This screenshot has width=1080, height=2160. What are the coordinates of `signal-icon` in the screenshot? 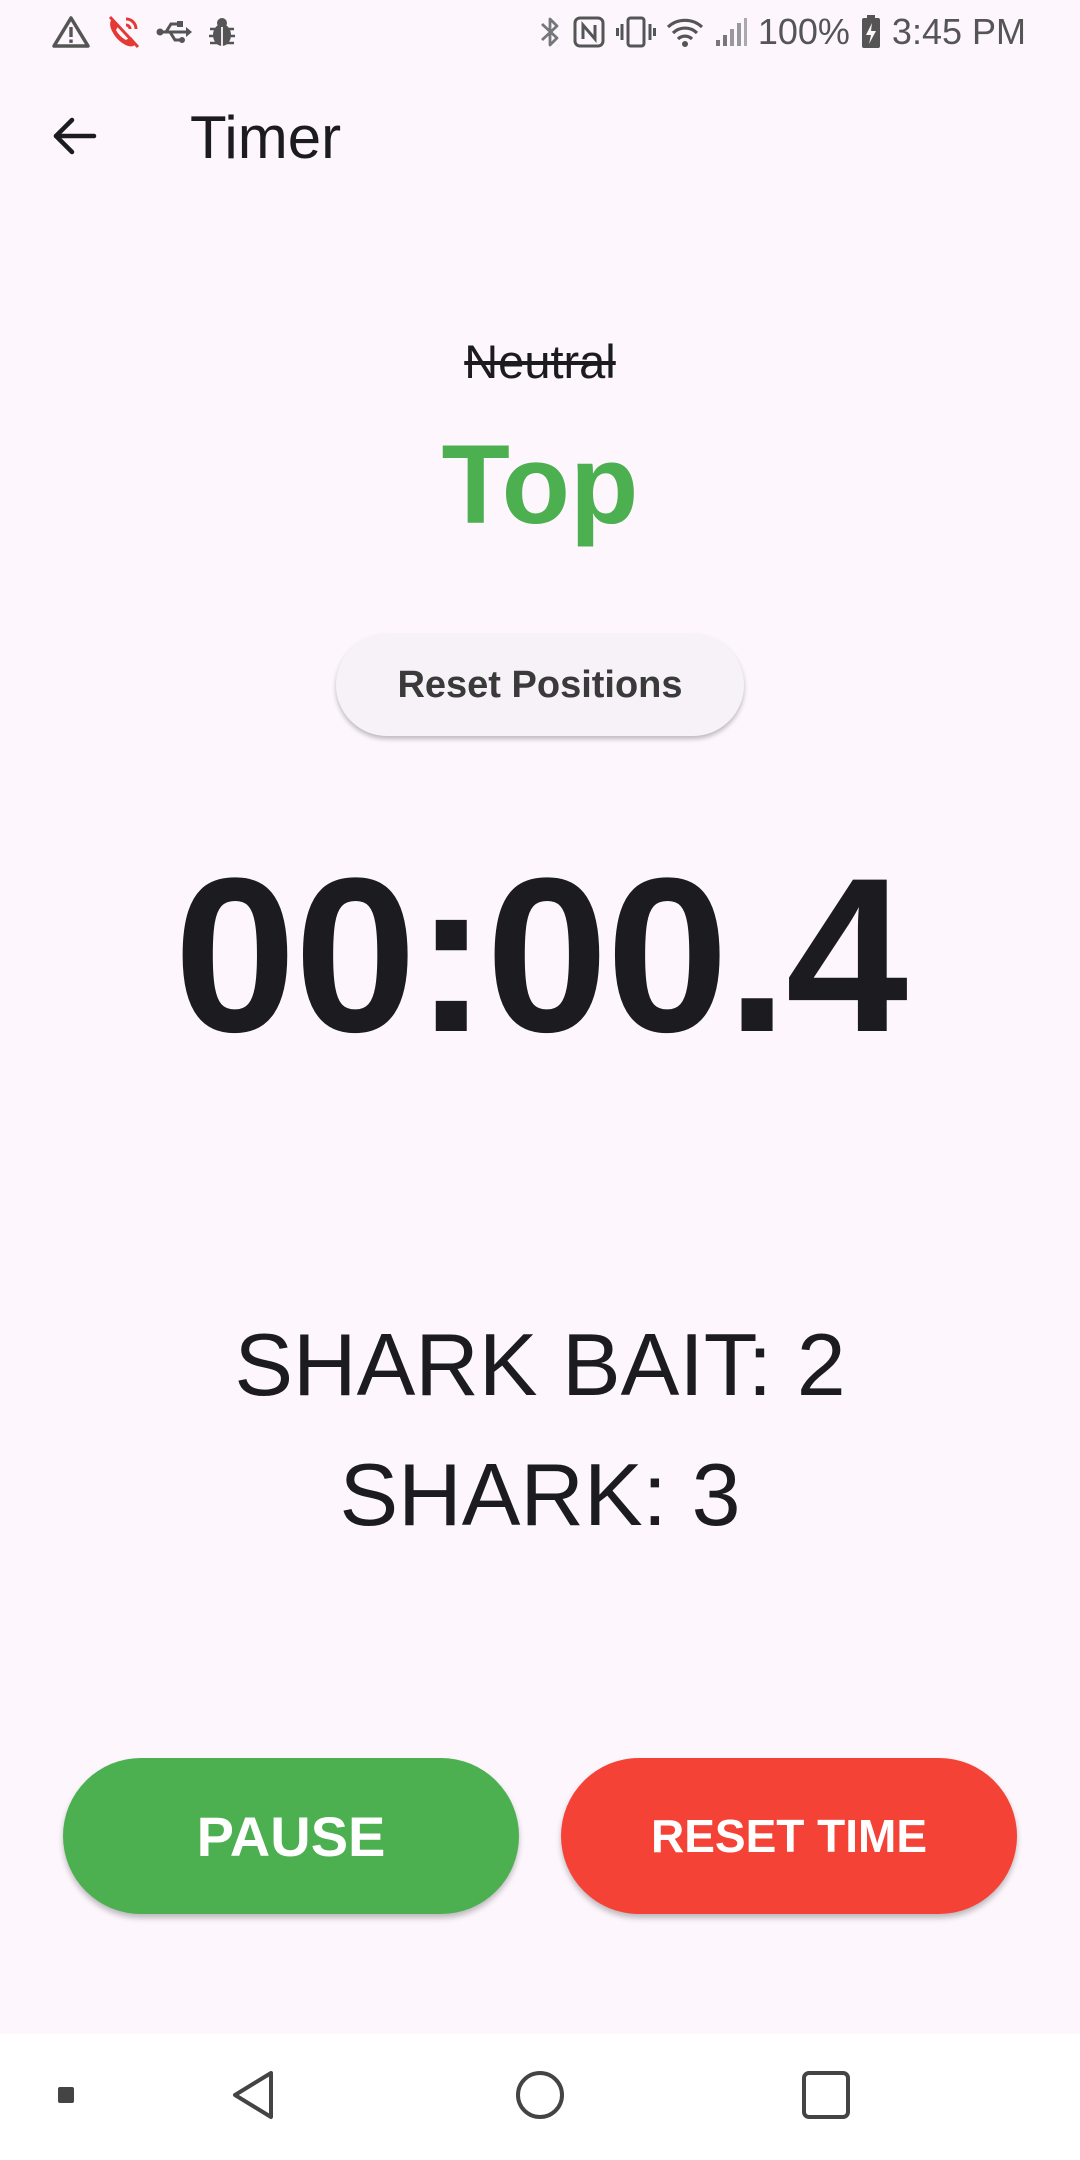 It's located at (731, 32).